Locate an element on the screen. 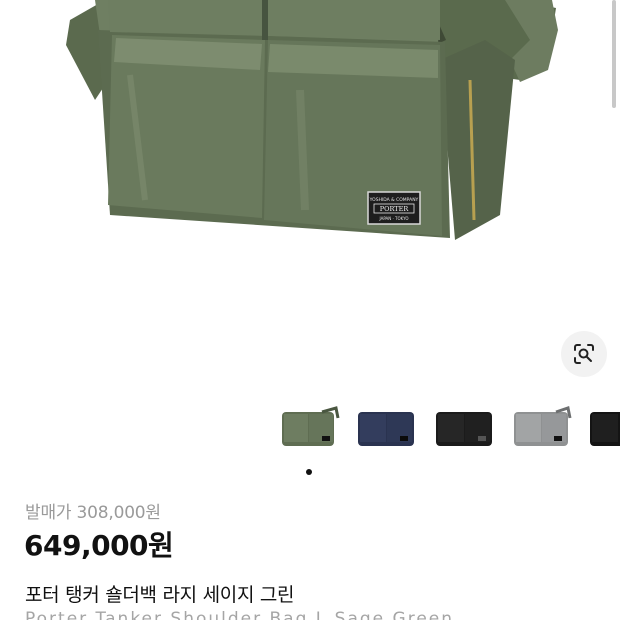 The height and width of the screenshot is (620, 620). swatch-black-alt is located at coordinates (604, 429).